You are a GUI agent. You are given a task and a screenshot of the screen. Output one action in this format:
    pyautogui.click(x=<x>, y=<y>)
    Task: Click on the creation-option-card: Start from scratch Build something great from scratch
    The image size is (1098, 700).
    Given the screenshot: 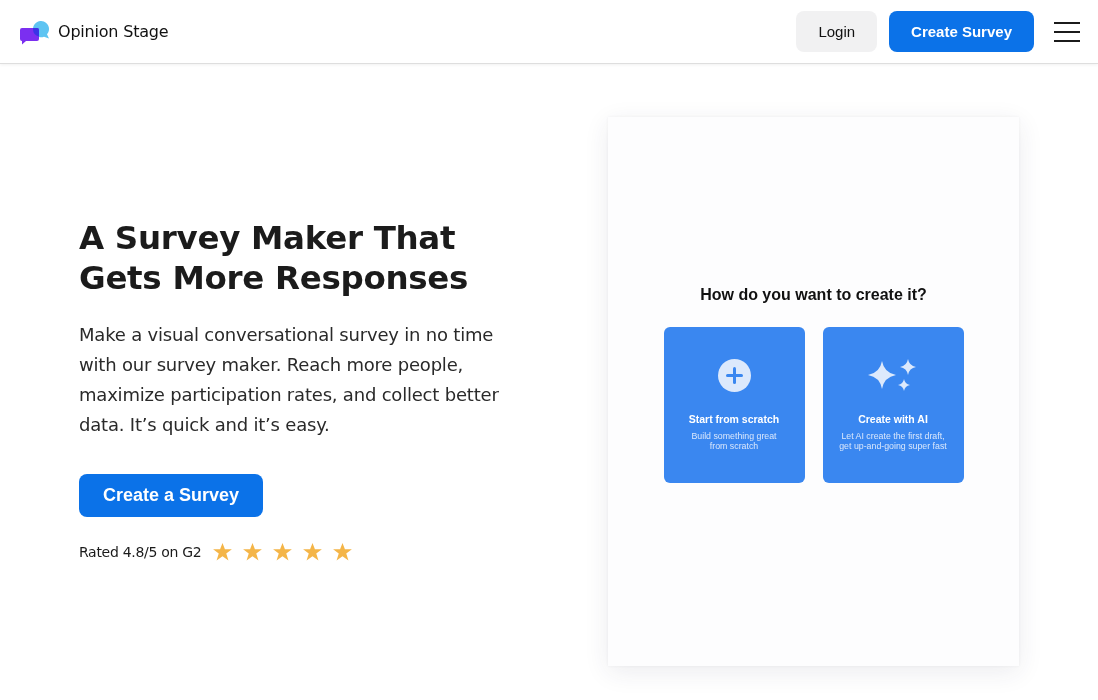 What is the action you would take?
    pyautogui.click(x=734, y=404)
    